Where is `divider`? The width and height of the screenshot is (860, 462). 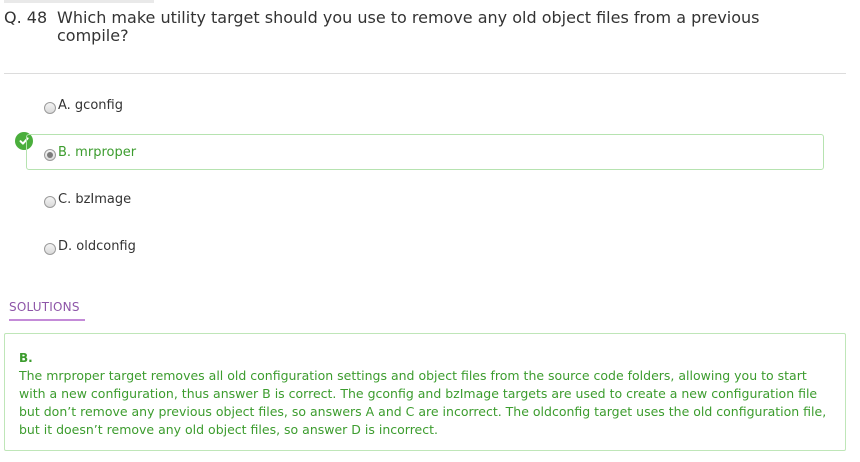 divider is located at coordinates (425, 73).